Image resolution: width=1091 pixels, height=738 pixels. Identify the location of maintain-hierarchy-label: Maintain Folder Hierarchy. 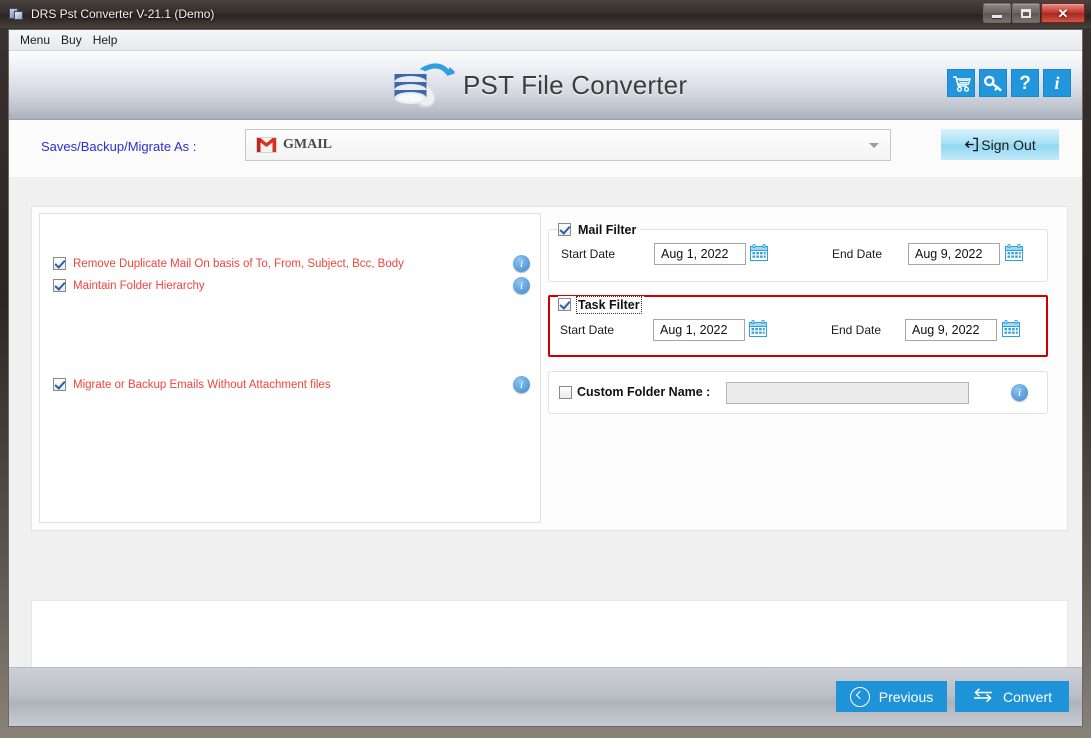
(139, 285).